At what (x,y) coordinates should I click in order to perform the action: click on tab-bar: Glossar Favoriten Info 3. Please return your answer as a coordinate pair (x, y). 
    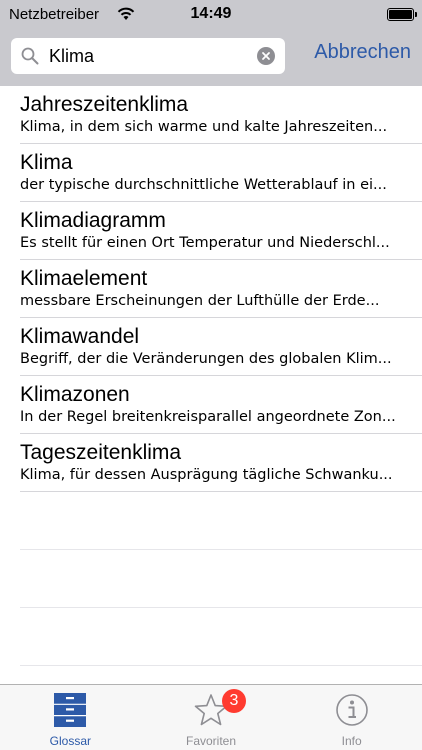
    Looking at the image, I should click on (211, 717).